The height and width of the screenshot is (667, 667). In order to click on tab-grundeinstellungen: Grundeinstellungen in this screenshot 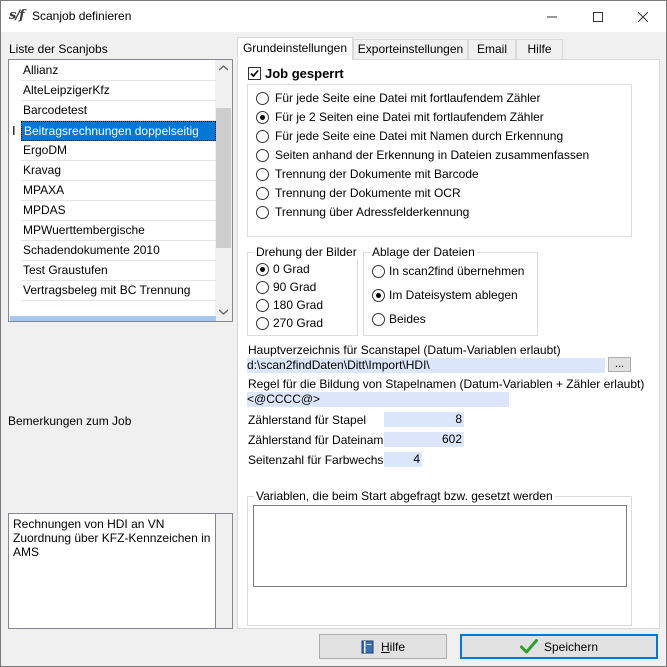, I will do `click(295, 48)`.